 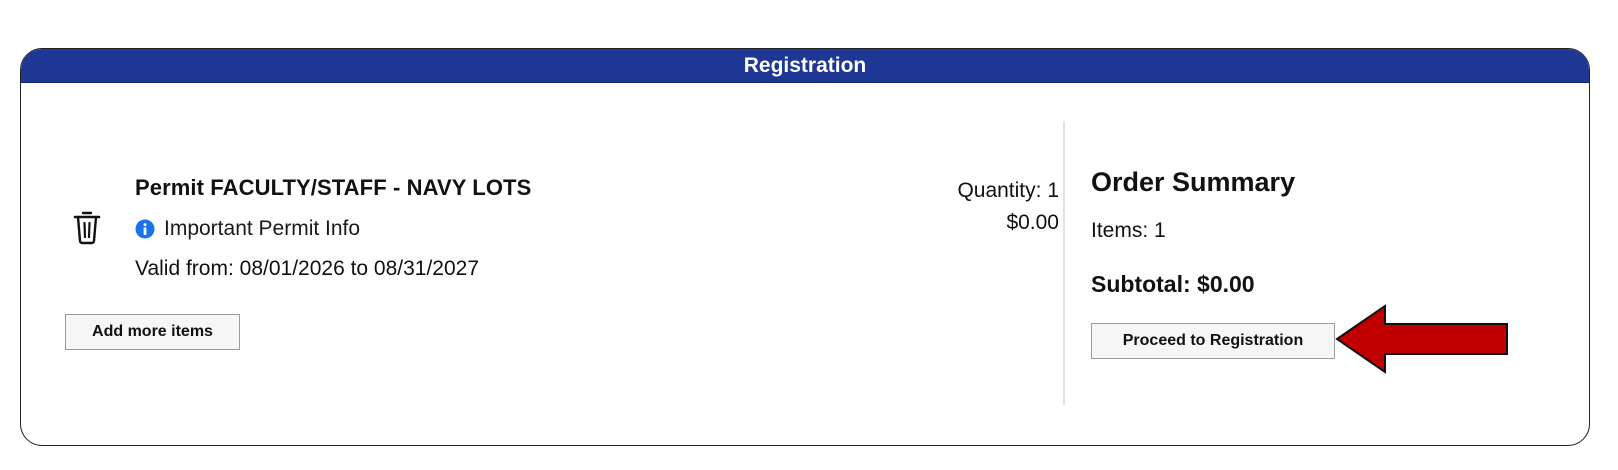 I want to click on panel-title: Registration, so click(x=805, y=65).